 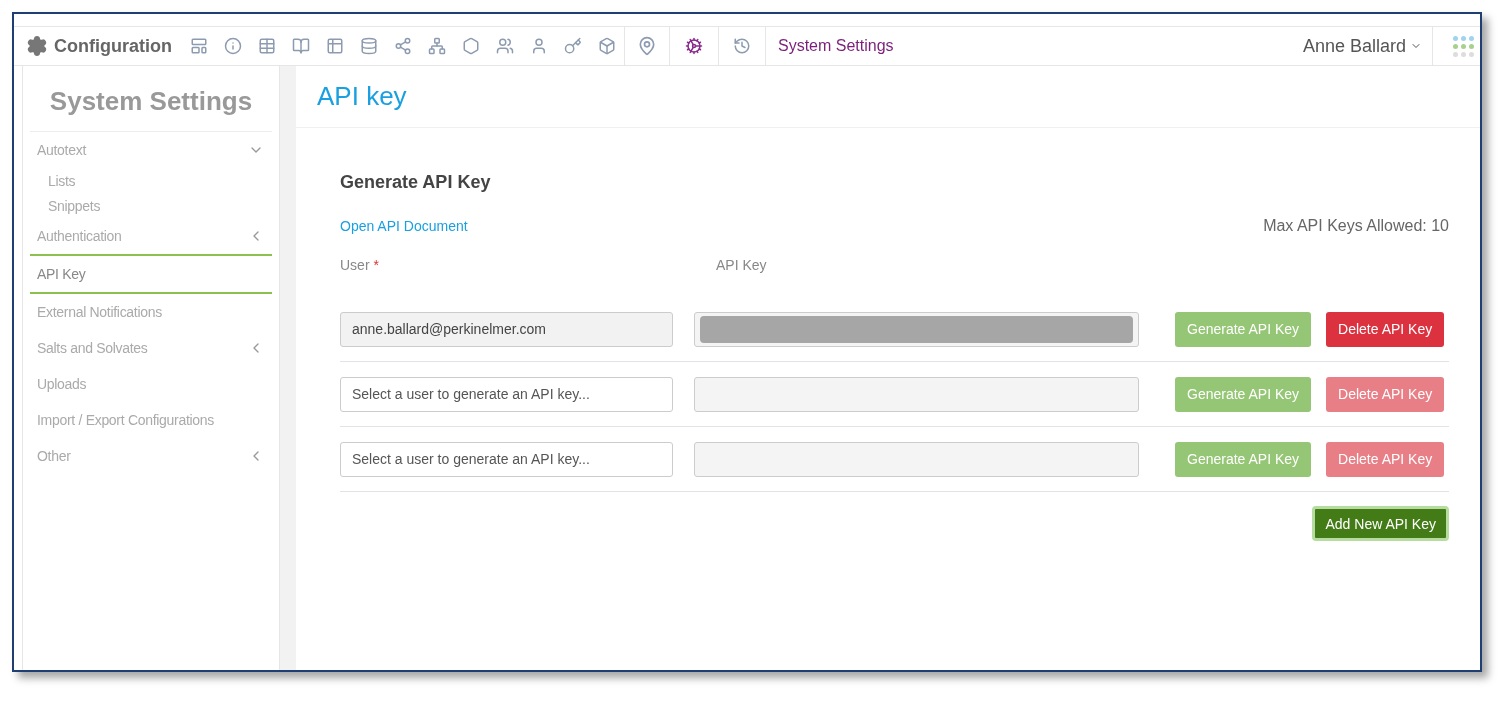 What do you see at coordinates (888, 97) in the screenshot?
I see `page-title: API key` at bounding box center [888, 97].